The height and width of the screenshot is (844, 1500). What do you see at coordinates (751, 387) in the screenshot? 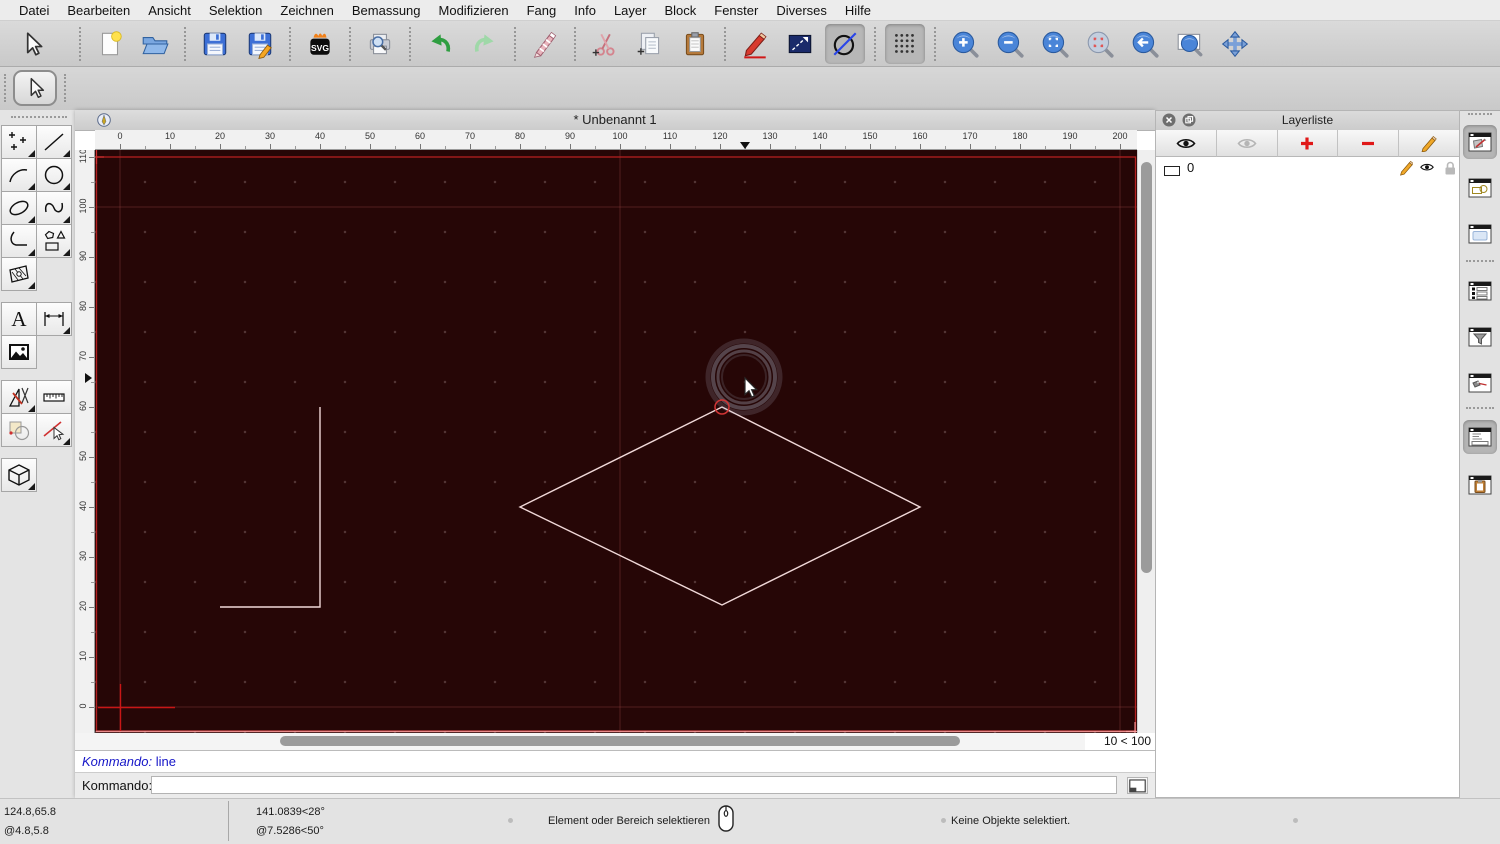
I see `mouse-cursor` at bounding box center [751, 387].